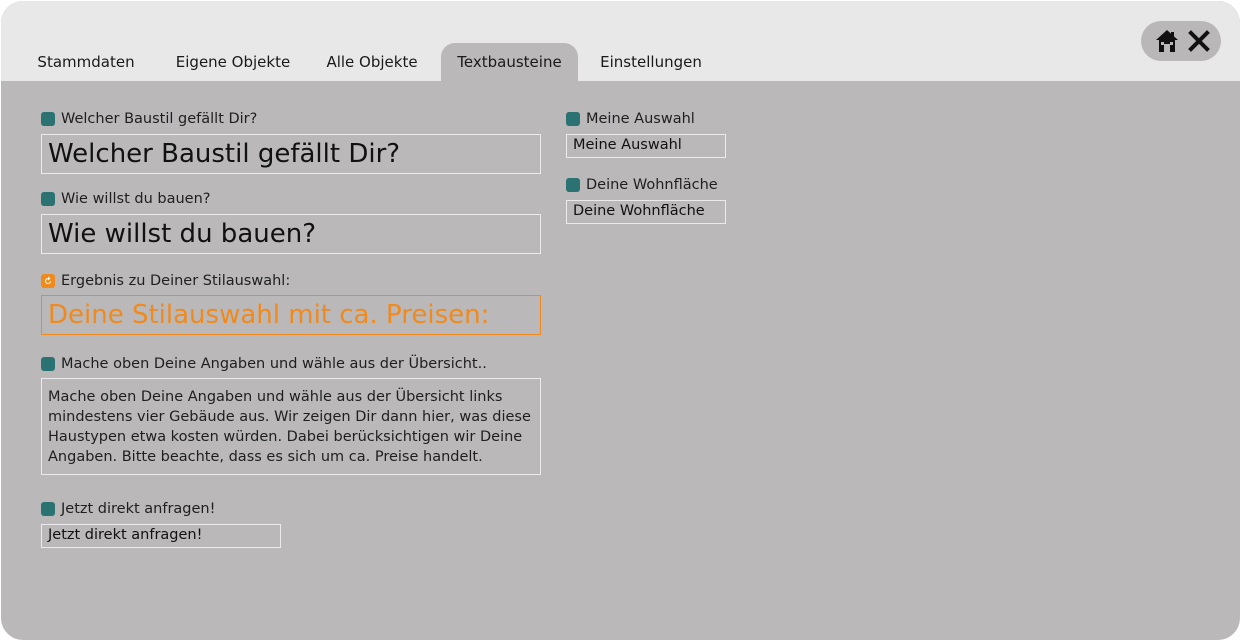 The width and height of the screenshot is (1242, 642). What do you see at coordinates (646, 212) in the screenshot?
I see `area-field: Deine Wohnfläche` at bounding box center [646, 212].